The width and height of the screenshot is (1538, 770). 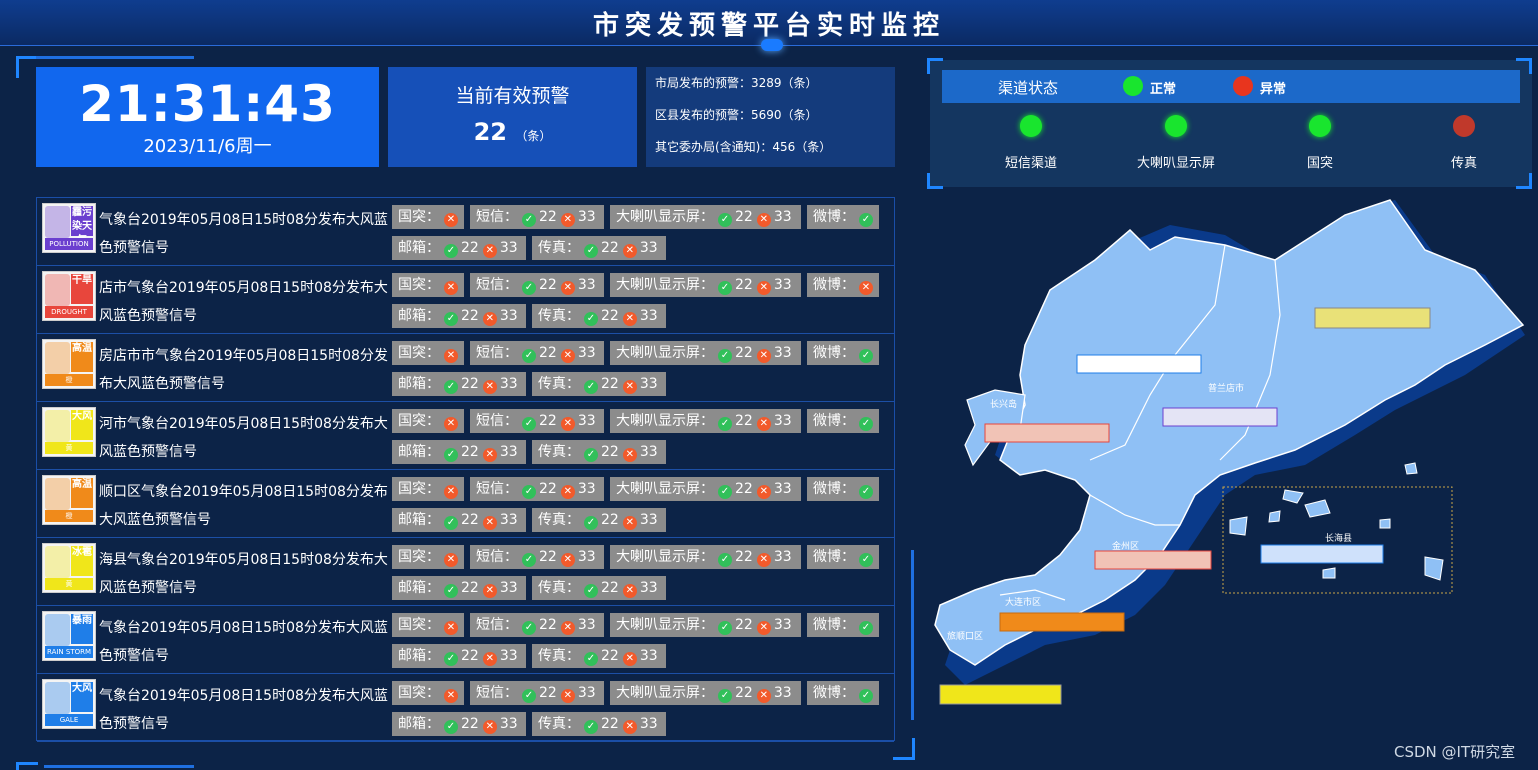 I want to click on warning-text: 房店市市气象台2019年05月08日15时08分发布大风蓝色预警信号, so click(x=244, y=370).